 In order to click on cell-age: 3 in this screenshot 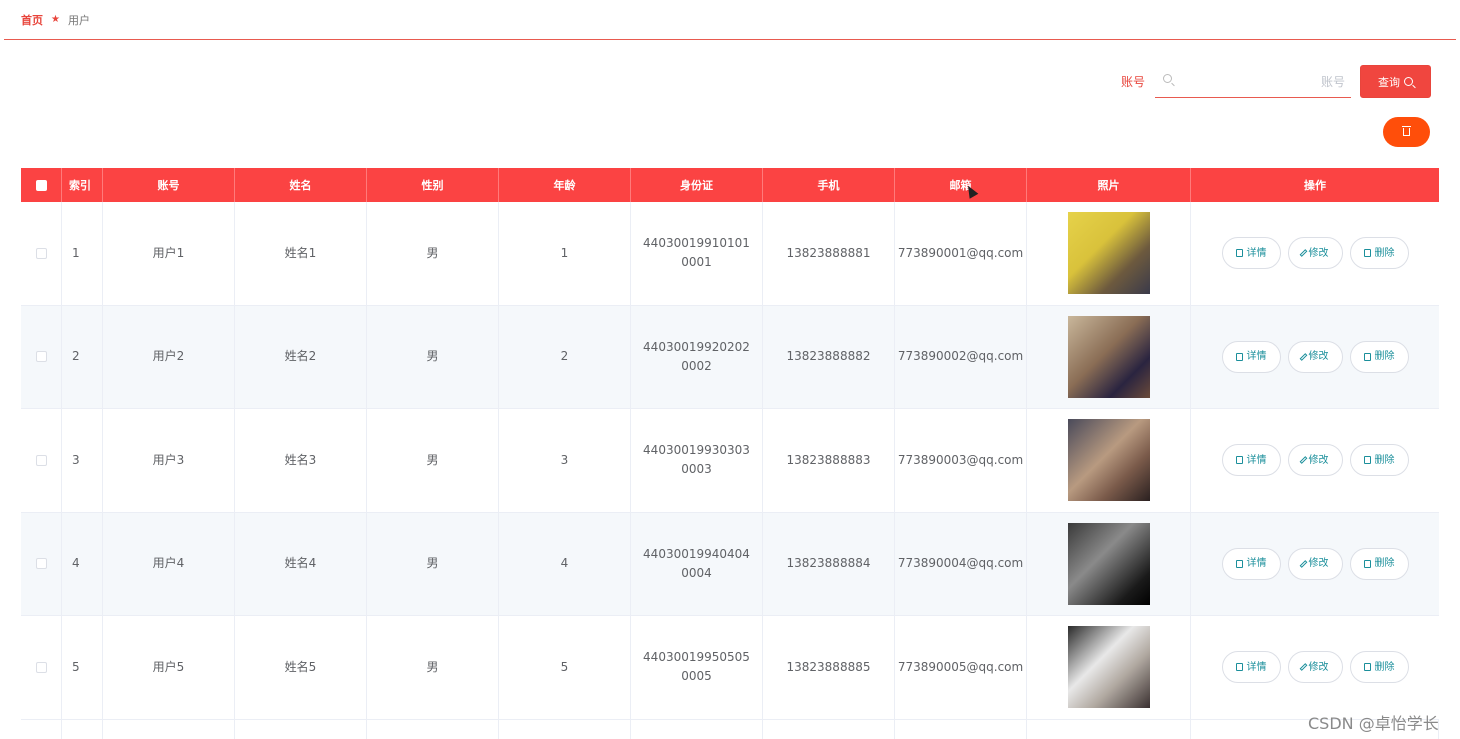, I will do `click(565, 460)`.